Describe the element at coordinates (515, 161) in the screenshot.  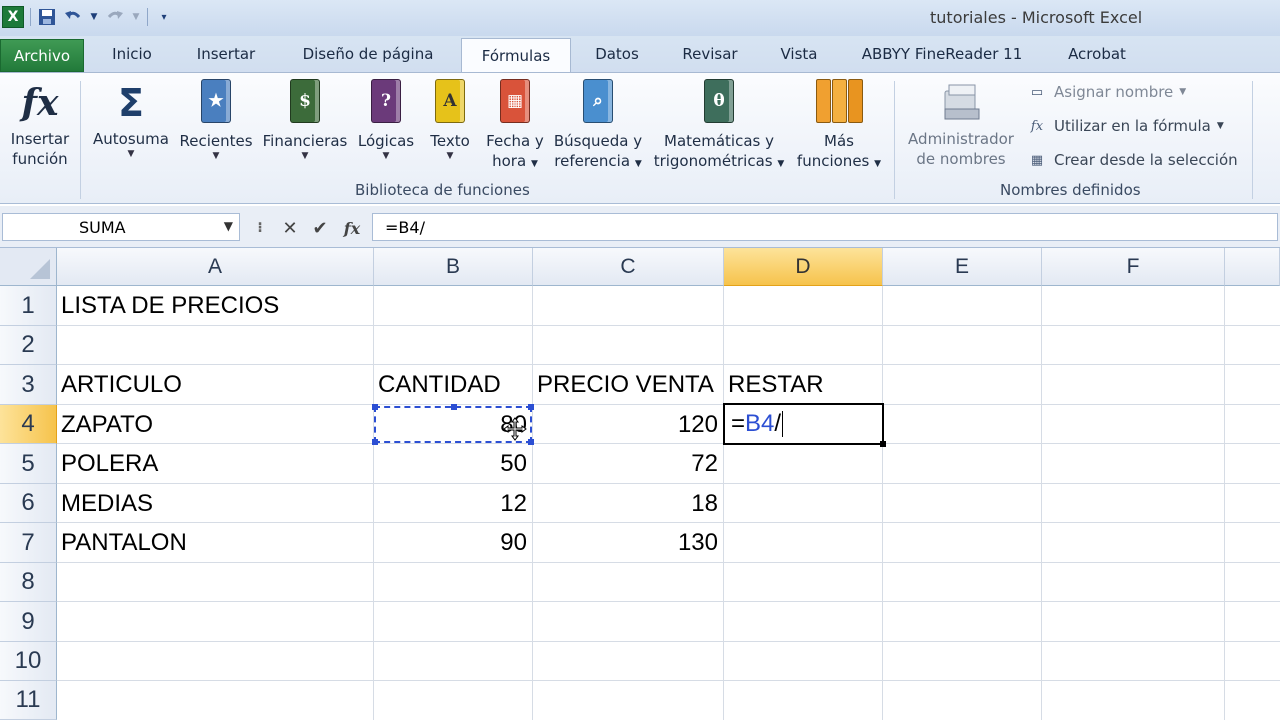
I see `date-time-label-2: hora ▼` at that location.